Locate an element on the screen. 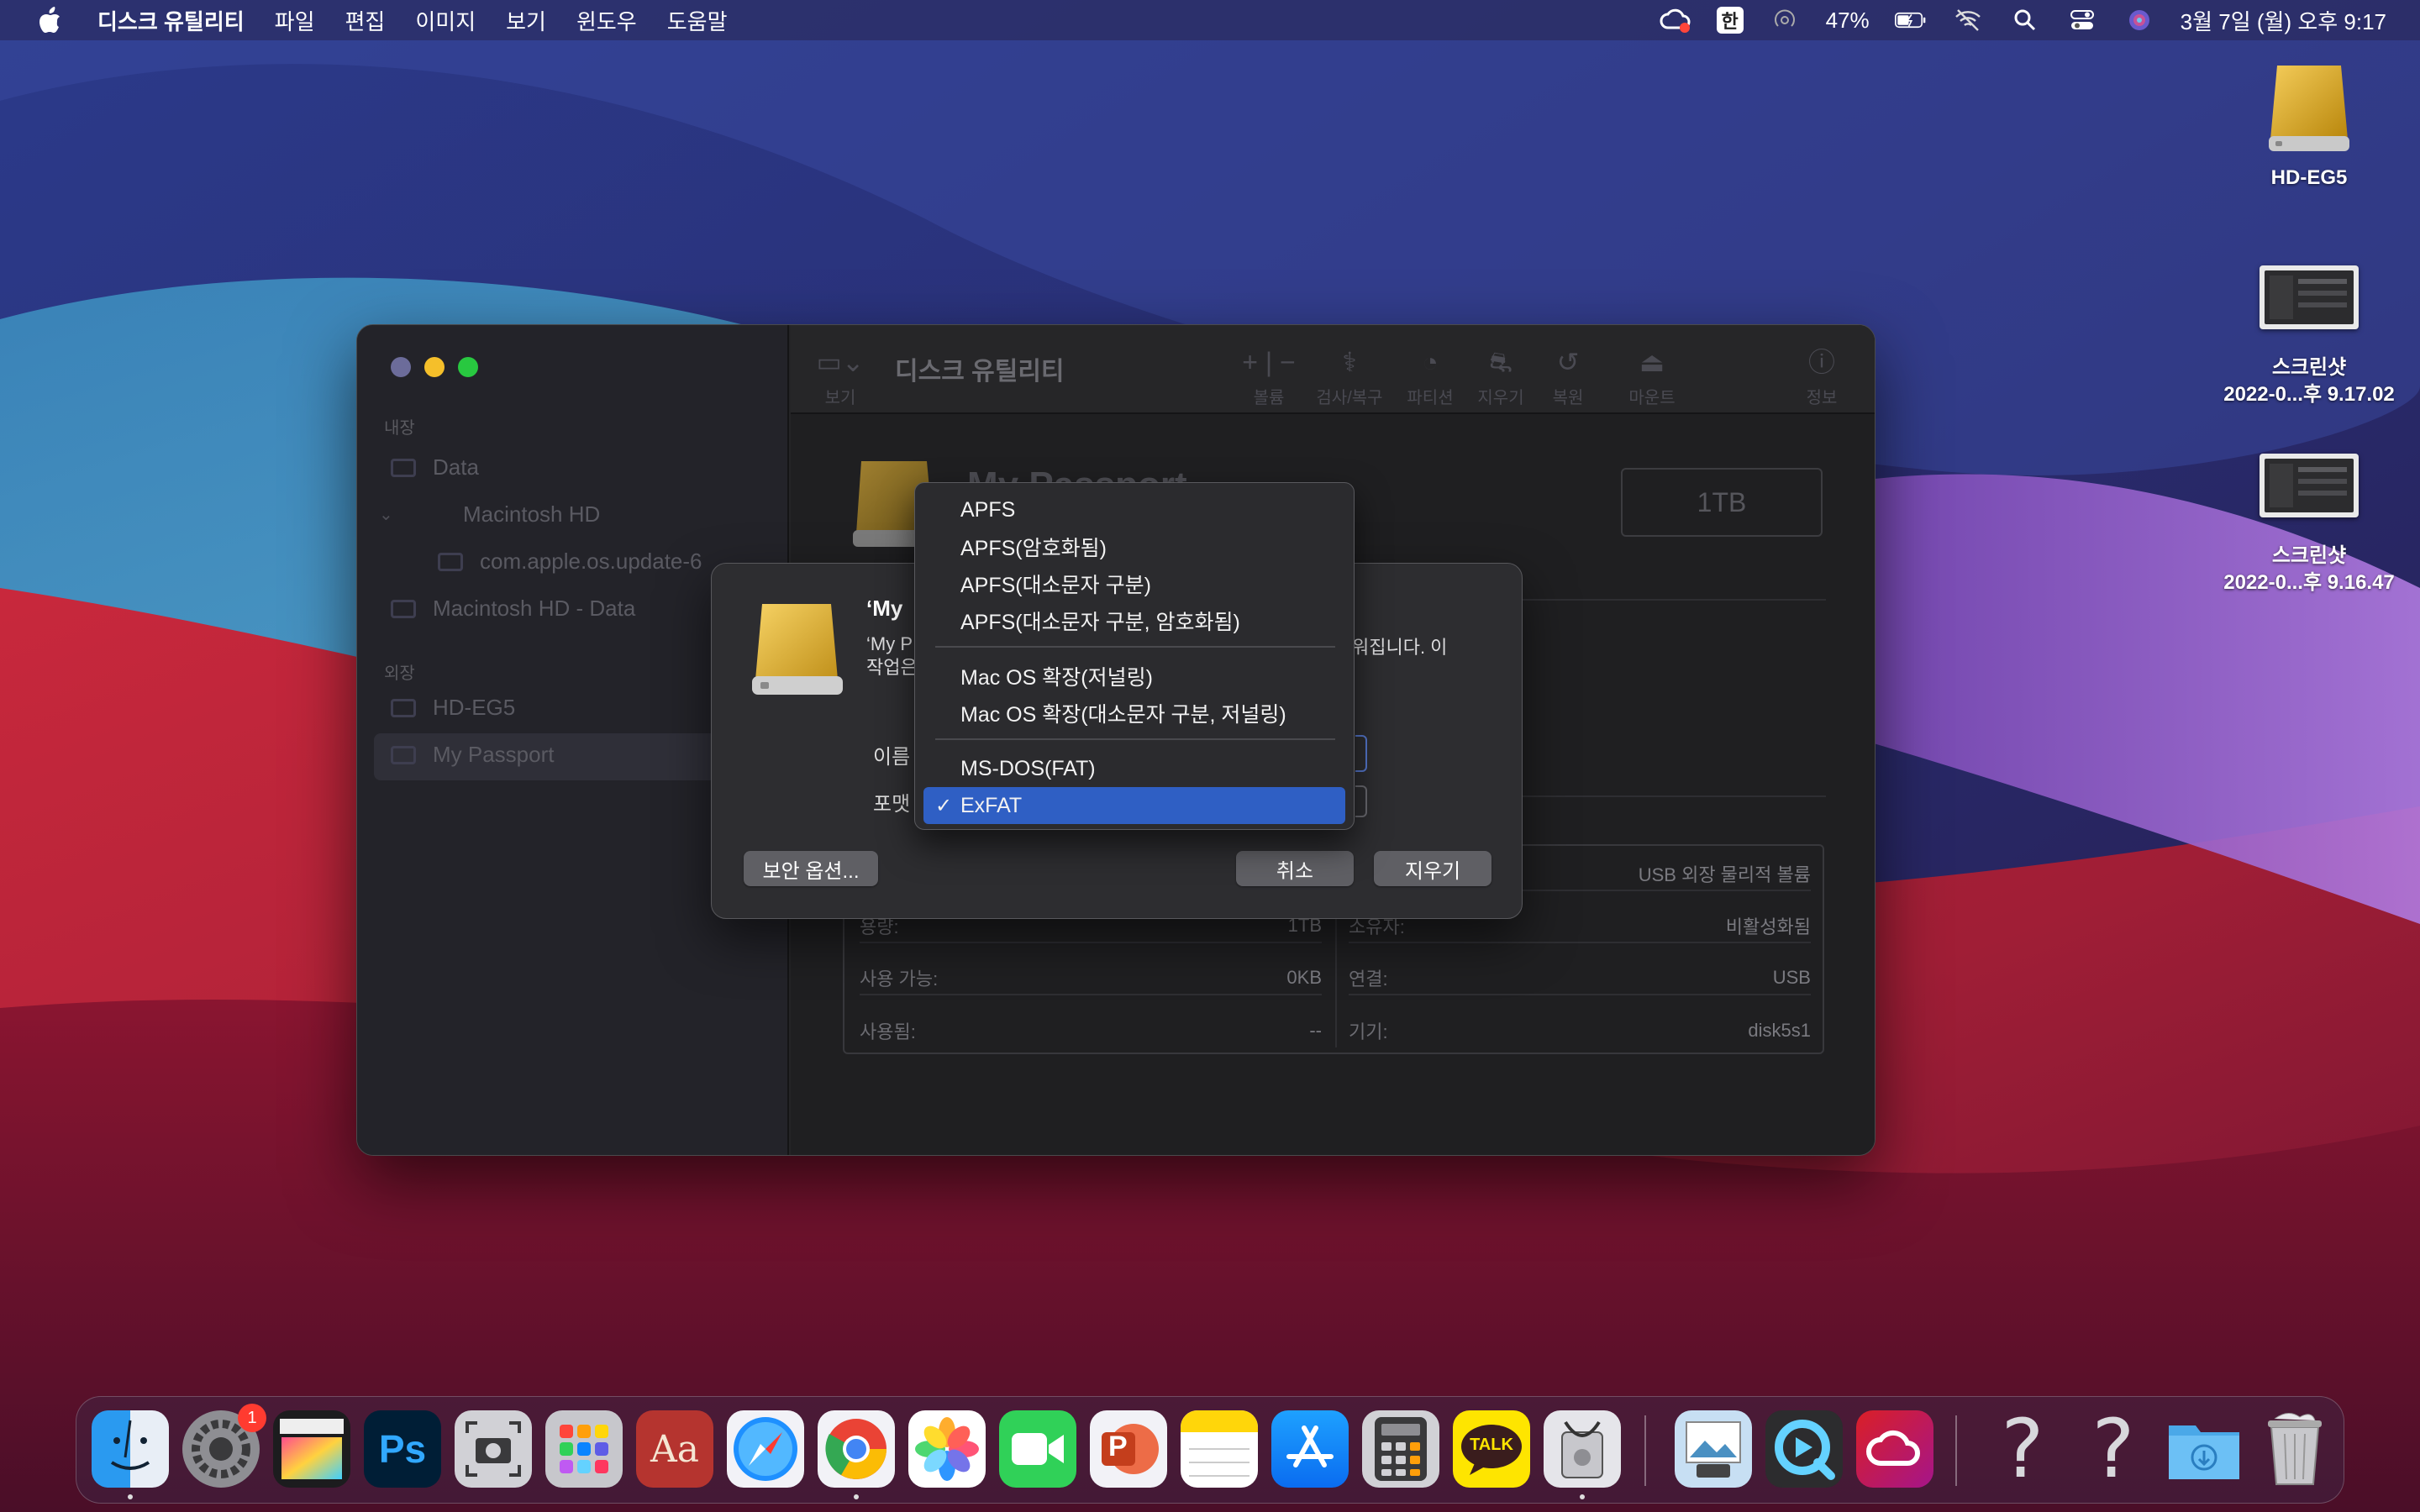 The image size is (2420, 1512). menu-view: 보기 is located at coordinates (526, 20).